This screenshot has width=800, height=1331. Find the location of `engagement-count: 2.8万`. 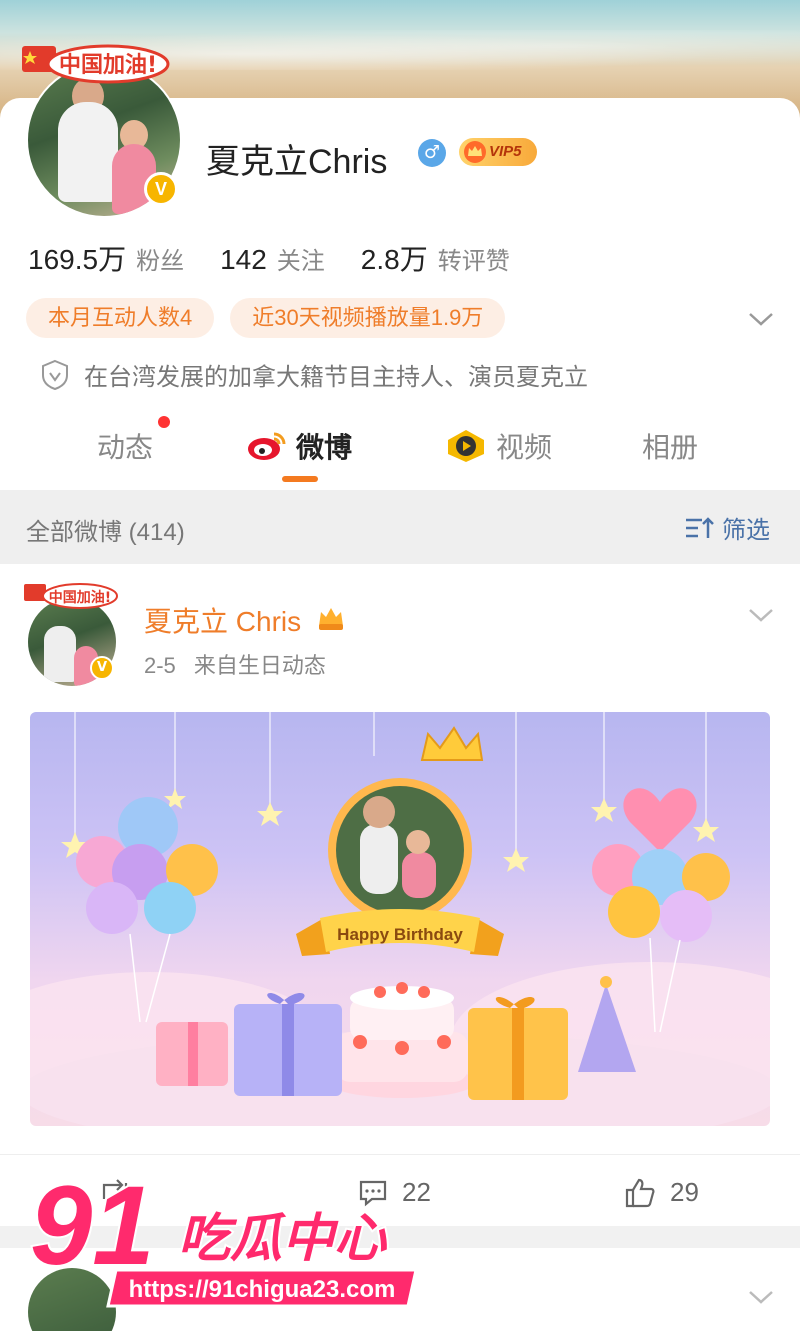

engagement-count: 2.8万 is located at coordinates (394, 259).